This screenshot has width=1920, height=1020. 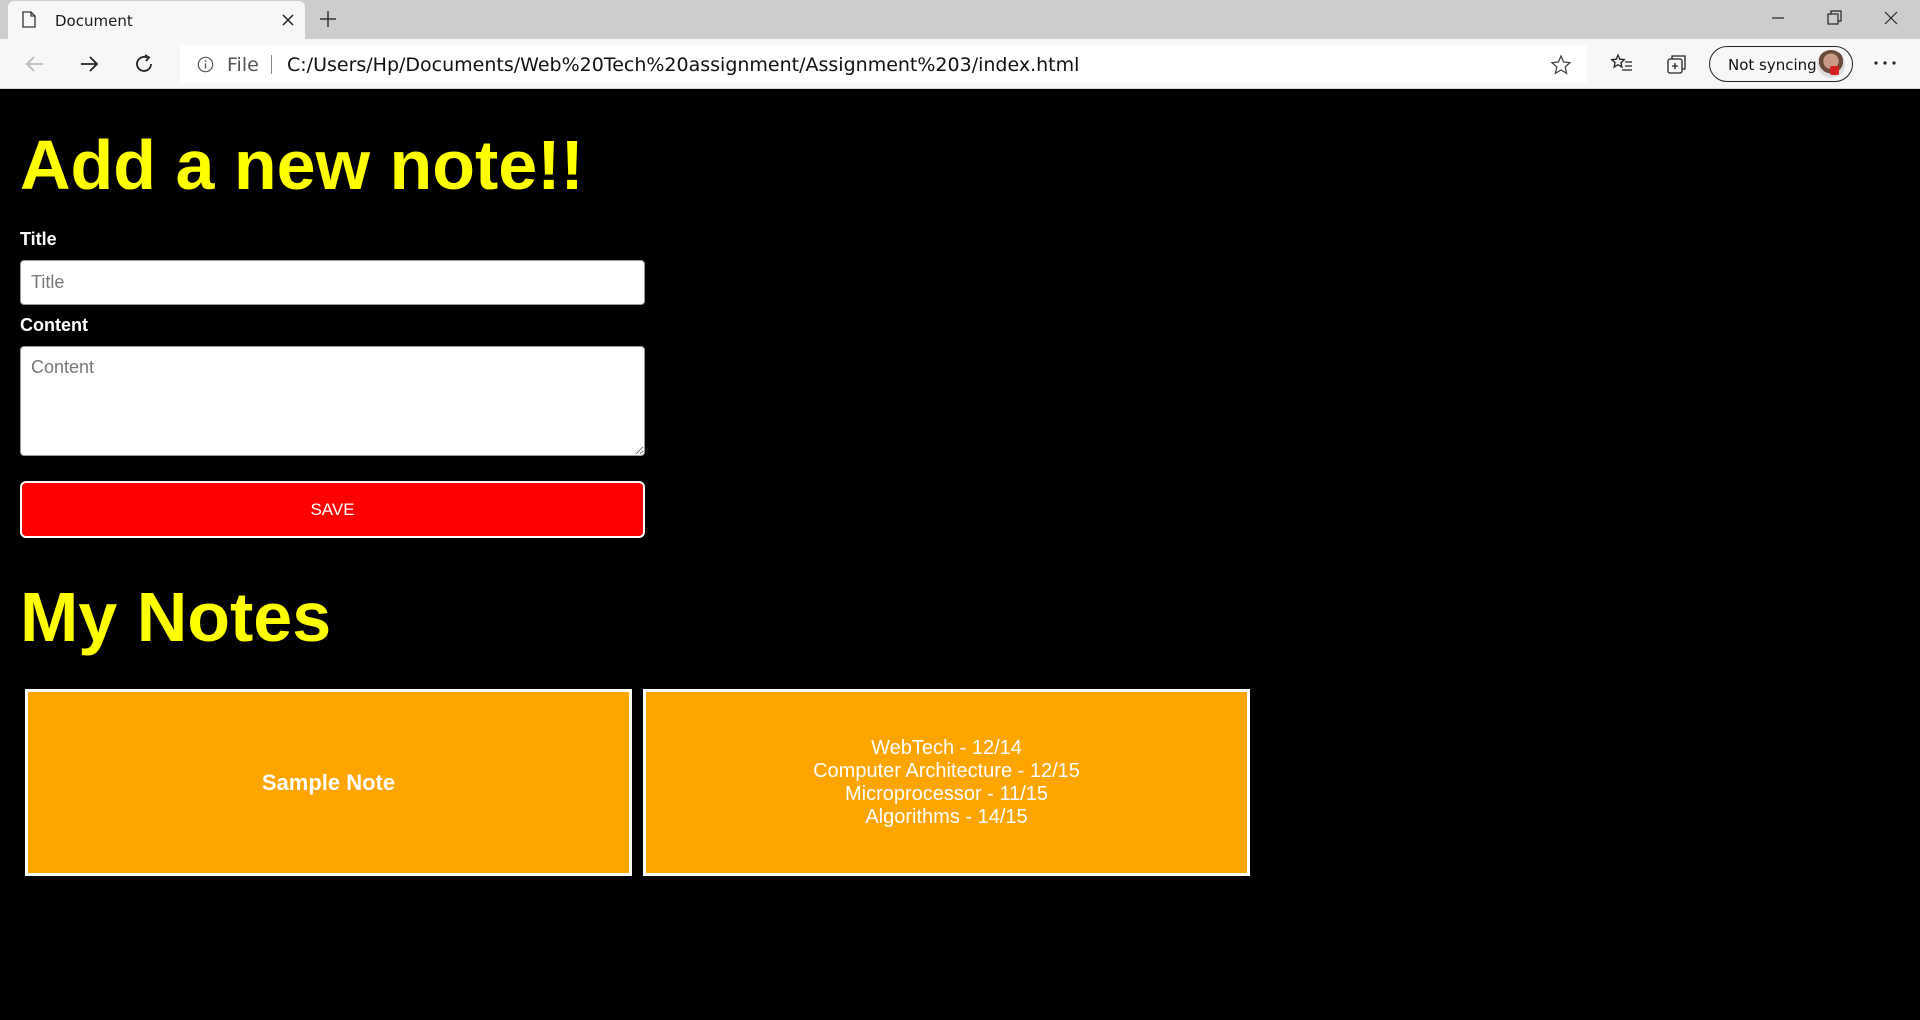 What do you see at coordinates (332, 401) in the screenshot?
I see `content-textarea` at bounding box center [332, 401].